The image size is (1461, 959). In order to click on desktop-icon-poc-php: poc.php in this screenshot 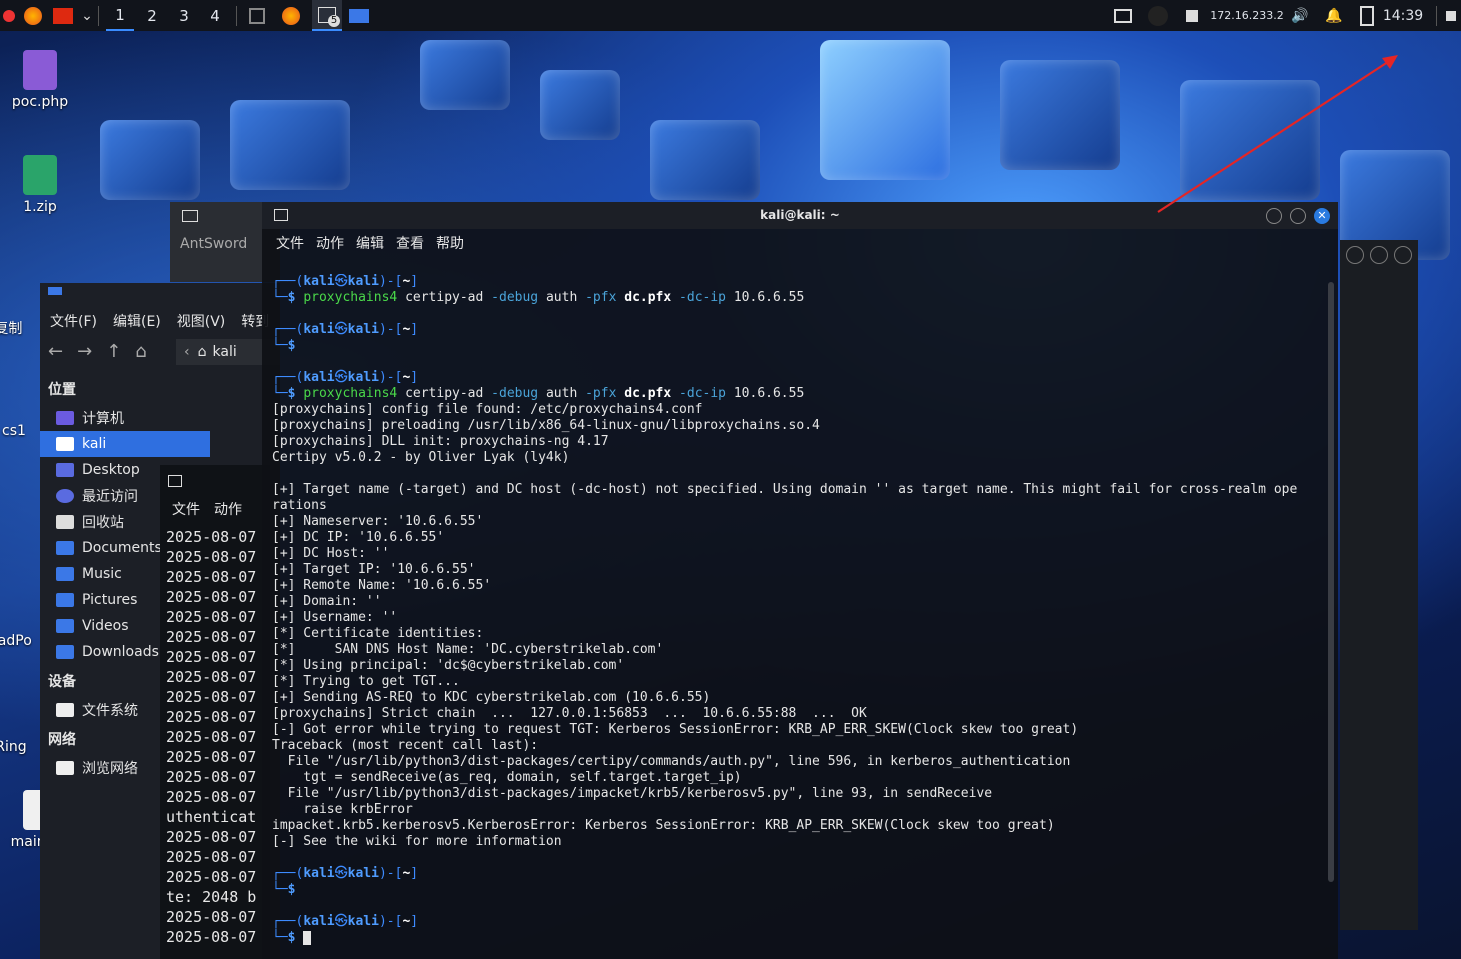, I will do `click(40, 80)`.